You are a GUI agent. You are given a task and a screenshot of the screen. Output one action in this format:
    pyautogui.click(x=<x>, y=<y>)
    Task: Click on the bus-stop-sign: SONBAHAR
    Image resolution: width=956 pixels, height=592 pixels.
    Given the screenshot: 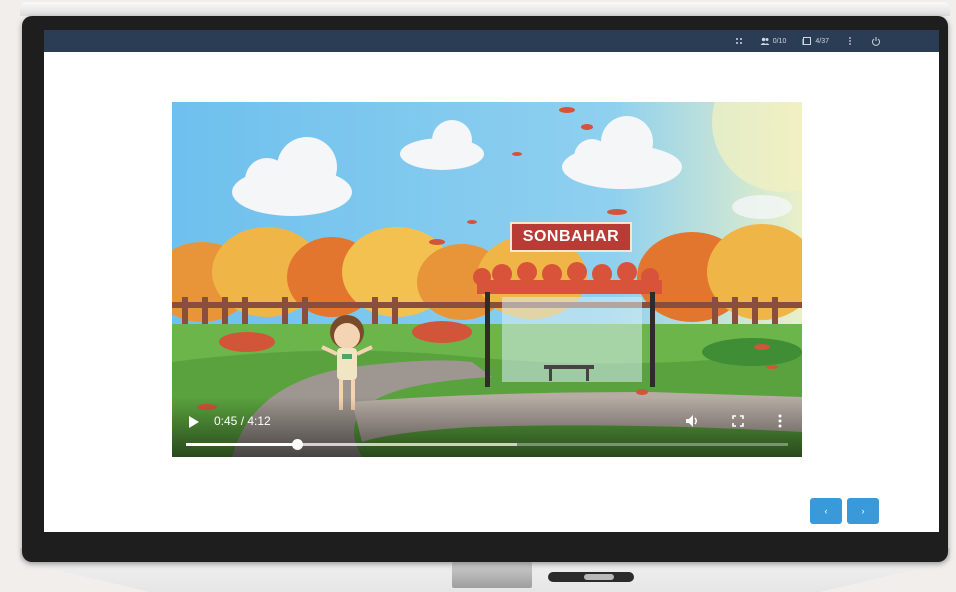 What is the action you would take?
    pyautogui.click(x=571, y=237)
    